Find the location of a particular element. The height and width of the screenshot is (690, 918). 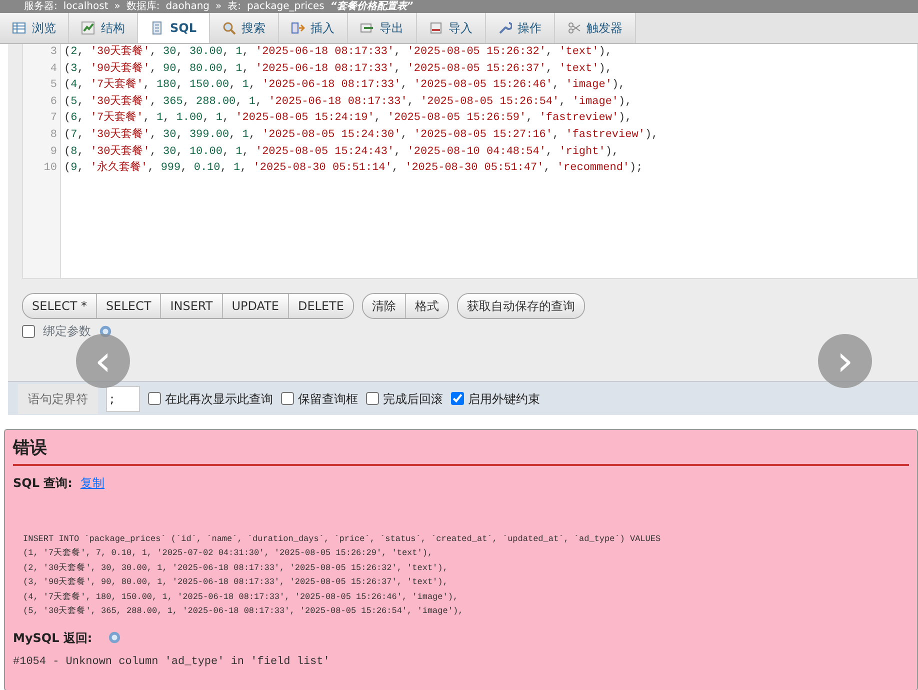

checkbox-label: 在此再次显示此查询 is located at coordinates (219, 399).